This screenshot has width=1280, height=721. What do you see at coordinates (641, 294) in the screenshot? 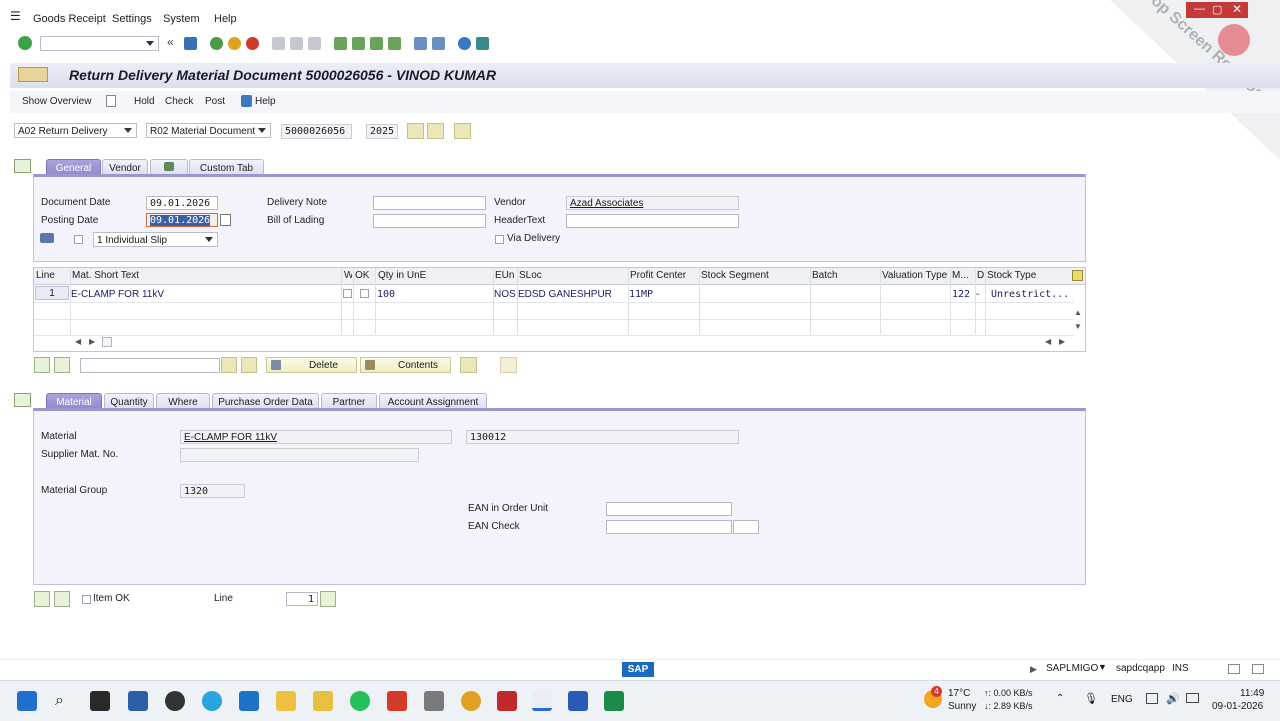
I see `profit-center-cell: 11MP` at bounding box center [641, 294].